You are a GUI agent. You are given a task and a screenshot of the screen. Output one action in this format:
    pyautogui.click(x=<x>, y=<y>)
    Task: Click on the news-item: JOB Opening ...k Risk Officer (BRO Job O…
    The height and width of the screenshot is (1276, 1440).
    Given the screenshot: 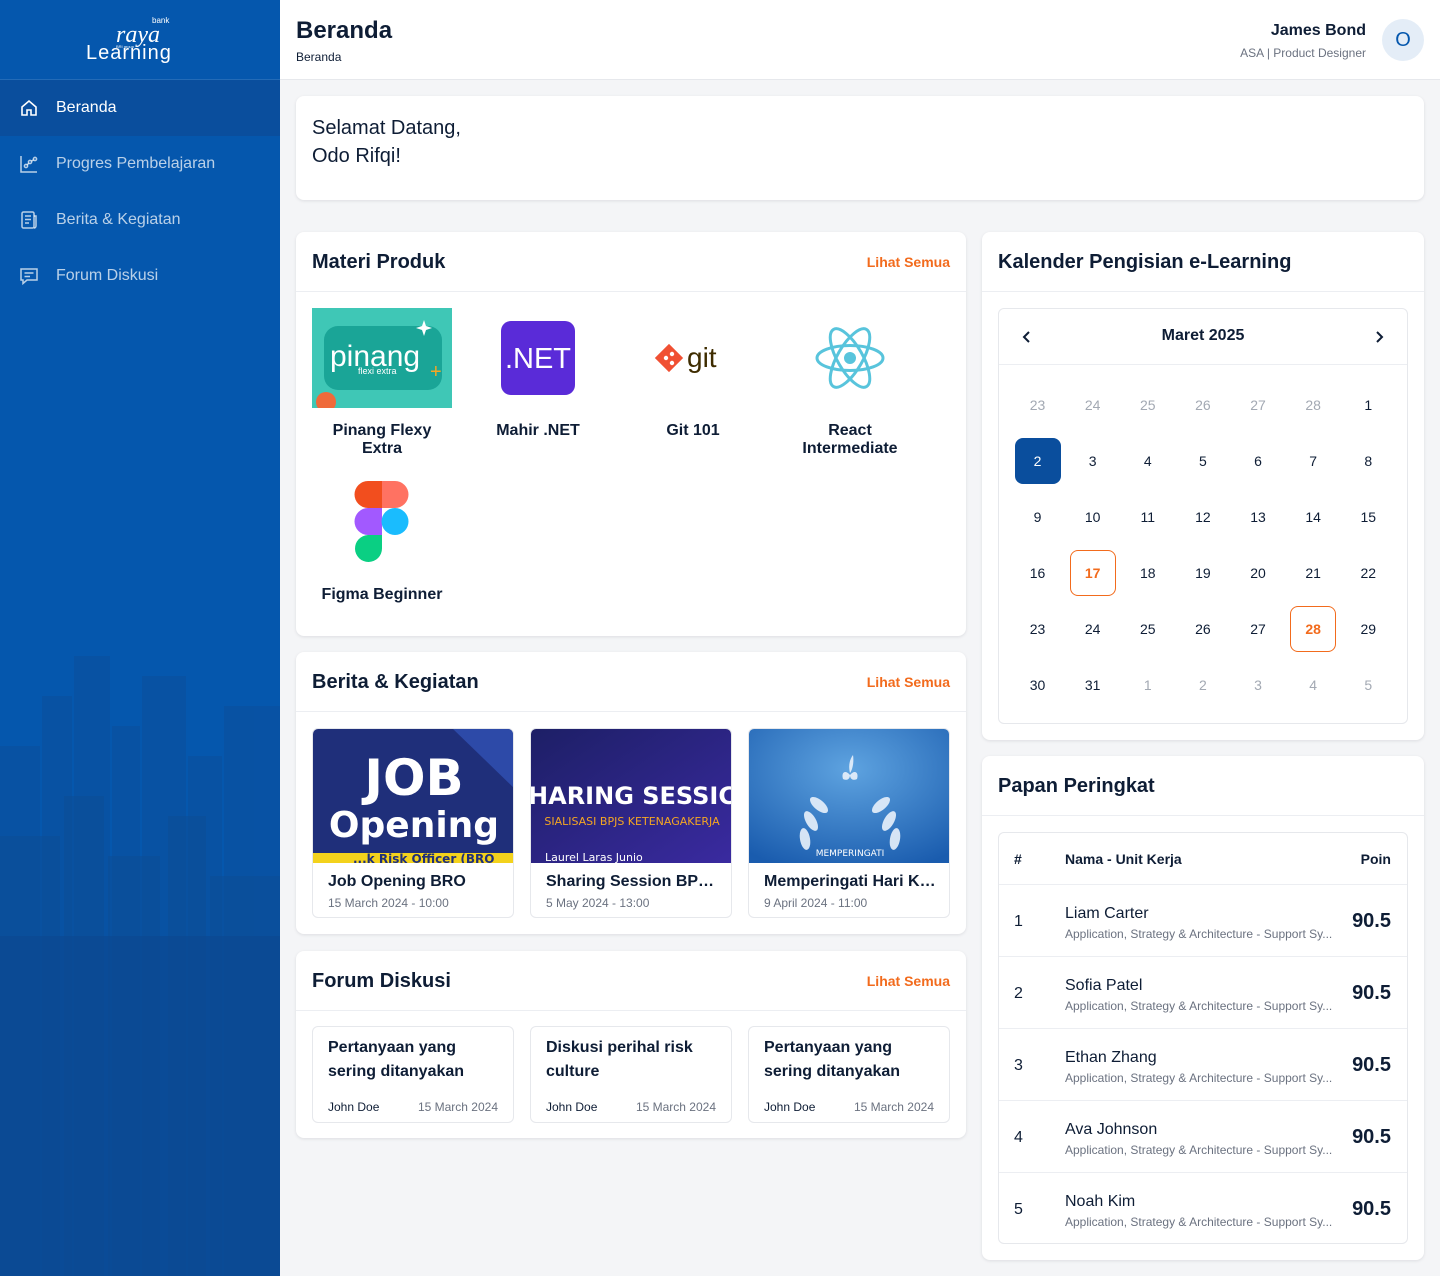 What is the action you would take?
    pyautogui.click(x=413, y=823)
    